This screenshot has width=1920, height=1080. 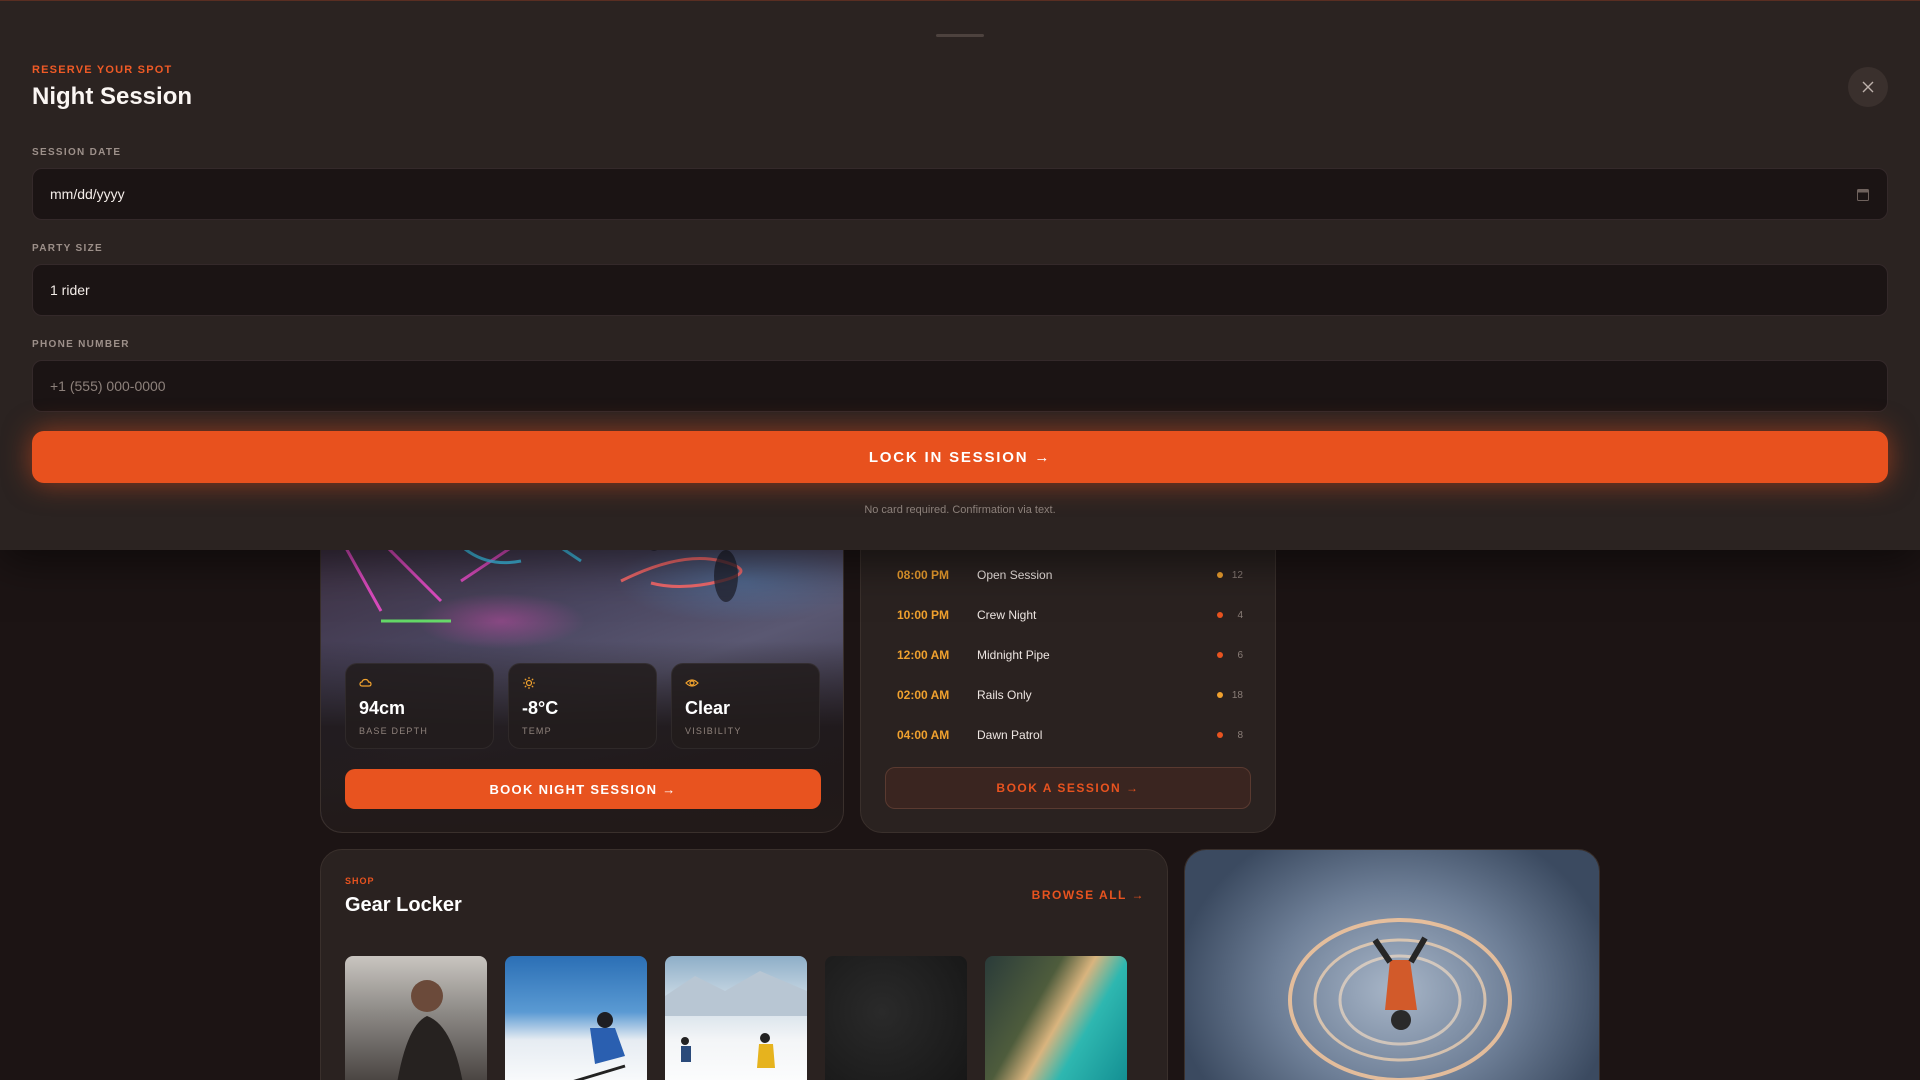 I want to click on phone-number-input, so click(x=960, y=386).